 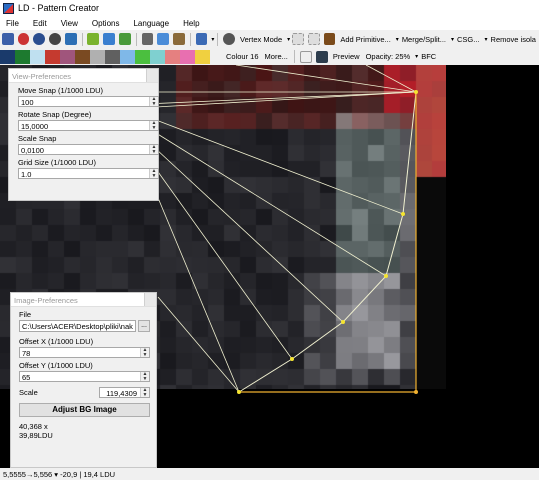 What do you see at coordinates (70, 39) in the screenshot?
I see `cube-icon` at bounding box center [70, 39].